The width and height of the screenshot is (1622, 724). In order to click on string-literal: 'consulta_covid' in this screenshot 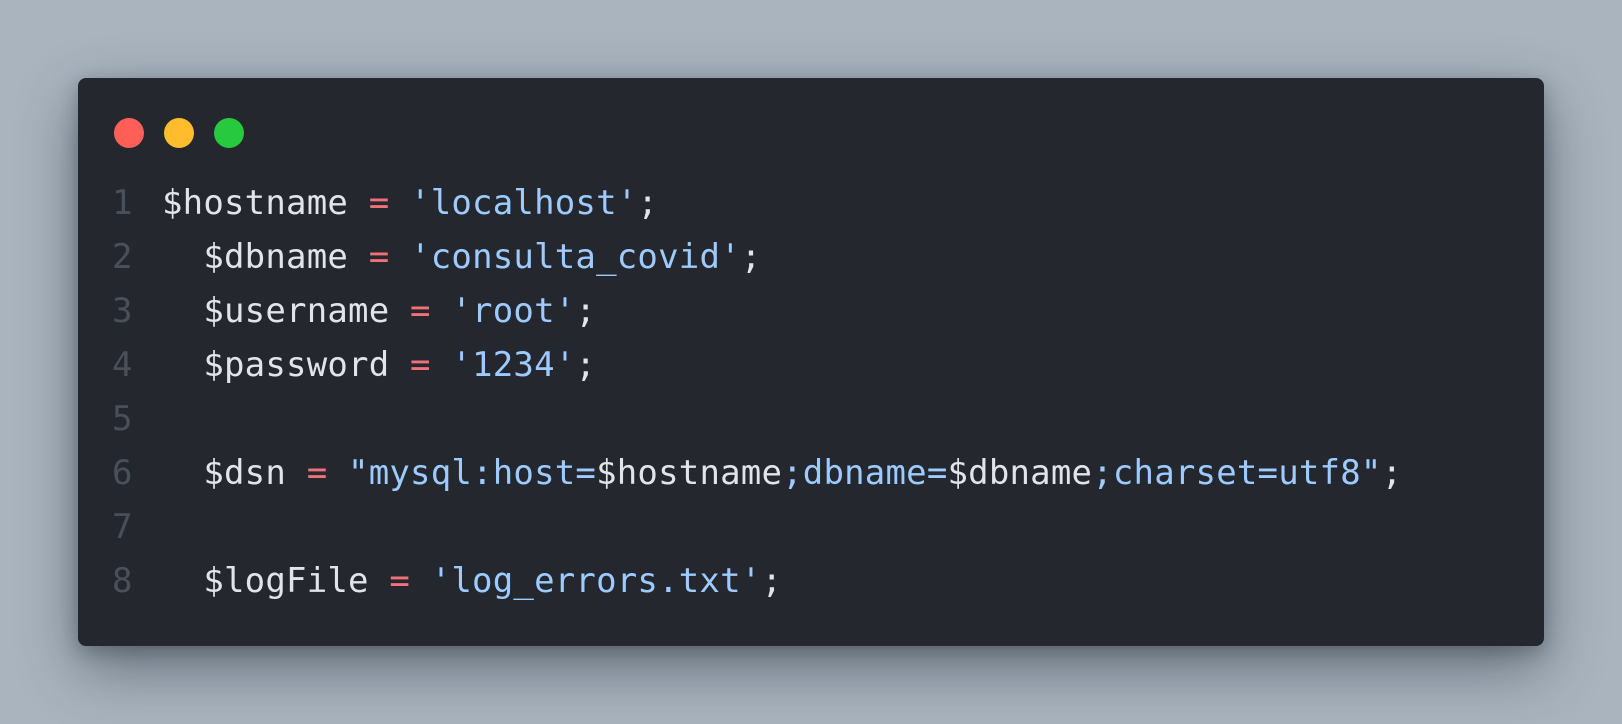, I will do `click(575, 257)`.